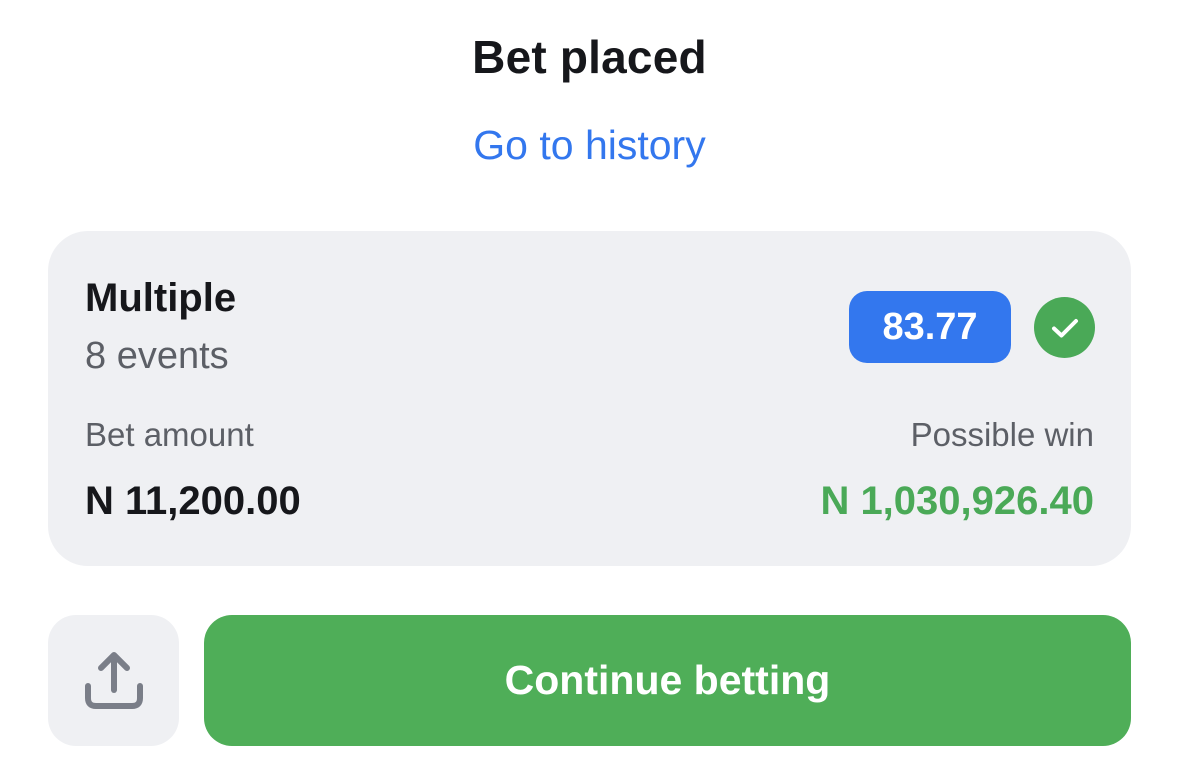 The image size is (1179, 774). Describe the element at coordinates (1002, 434) in the screenshot. I see `possible-win-label: Possible win` at that location.